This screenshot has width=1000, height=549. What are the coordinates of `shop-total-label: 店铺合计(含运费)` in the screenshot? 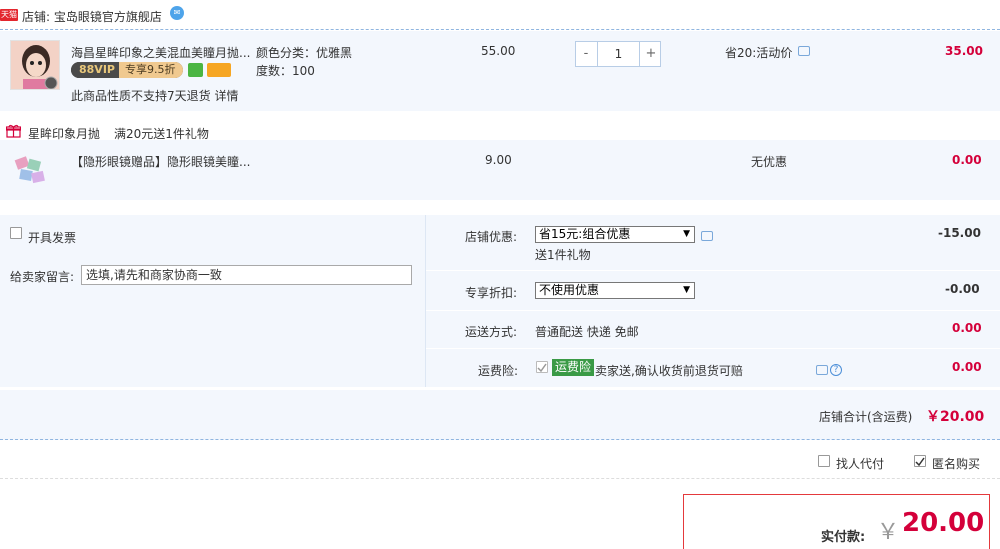 It's located at (866, 417).